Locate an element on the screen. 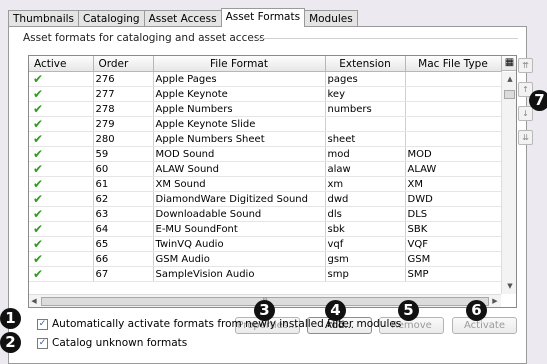  file-format-cell: SampleVision Audio is located at coordinates (239, 274).